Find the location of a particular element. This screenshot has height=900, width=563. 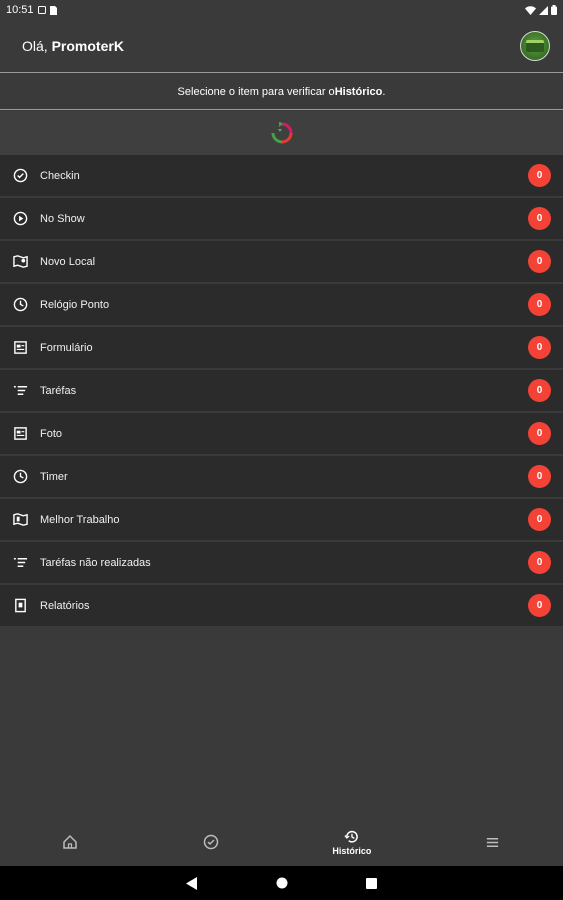

list-item-timer: Timer 0 is located at coordinates (281, 476).